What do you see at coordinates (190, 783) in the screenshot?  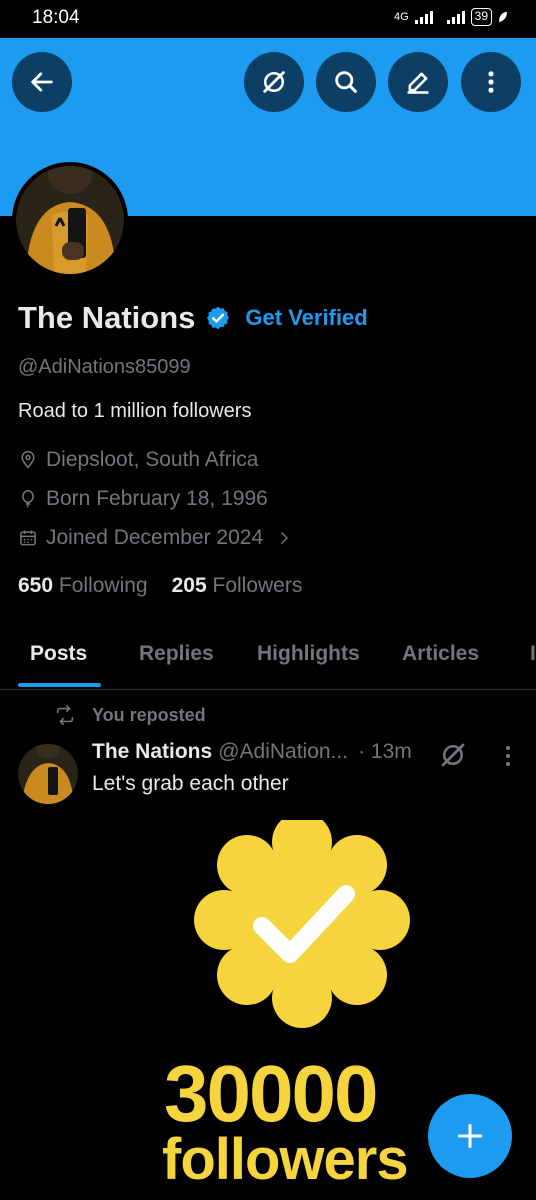 I see `post-text: Let's grab each other` at bounding box center [190, 783].